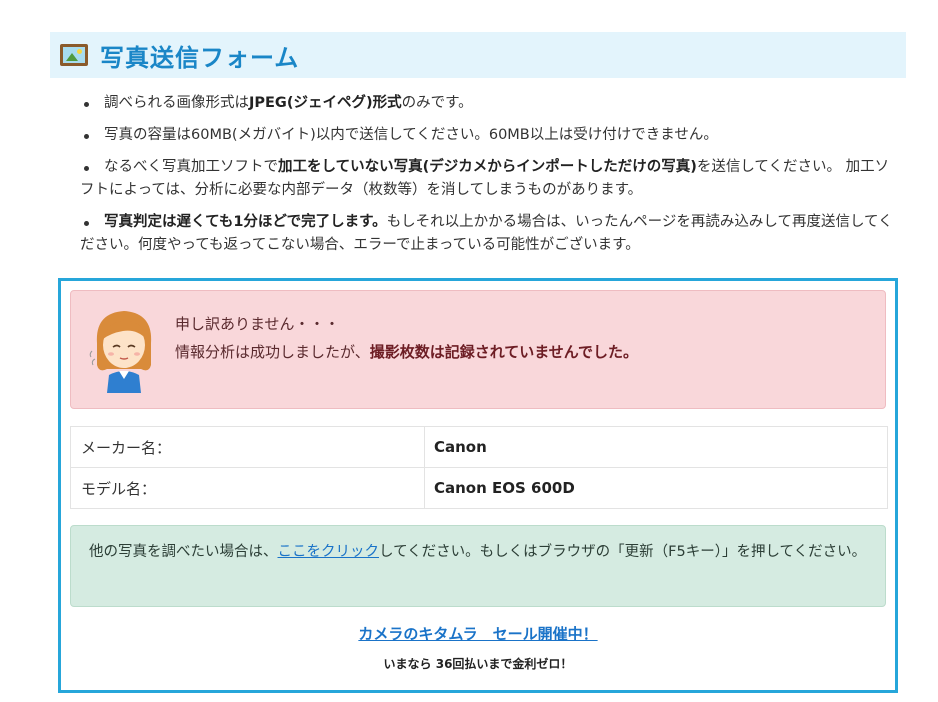 This screenshot has height=702, width=938. Describe the element at coordinates (656, 447) in the screenshot. I see `maker-value: Canon` at that location.